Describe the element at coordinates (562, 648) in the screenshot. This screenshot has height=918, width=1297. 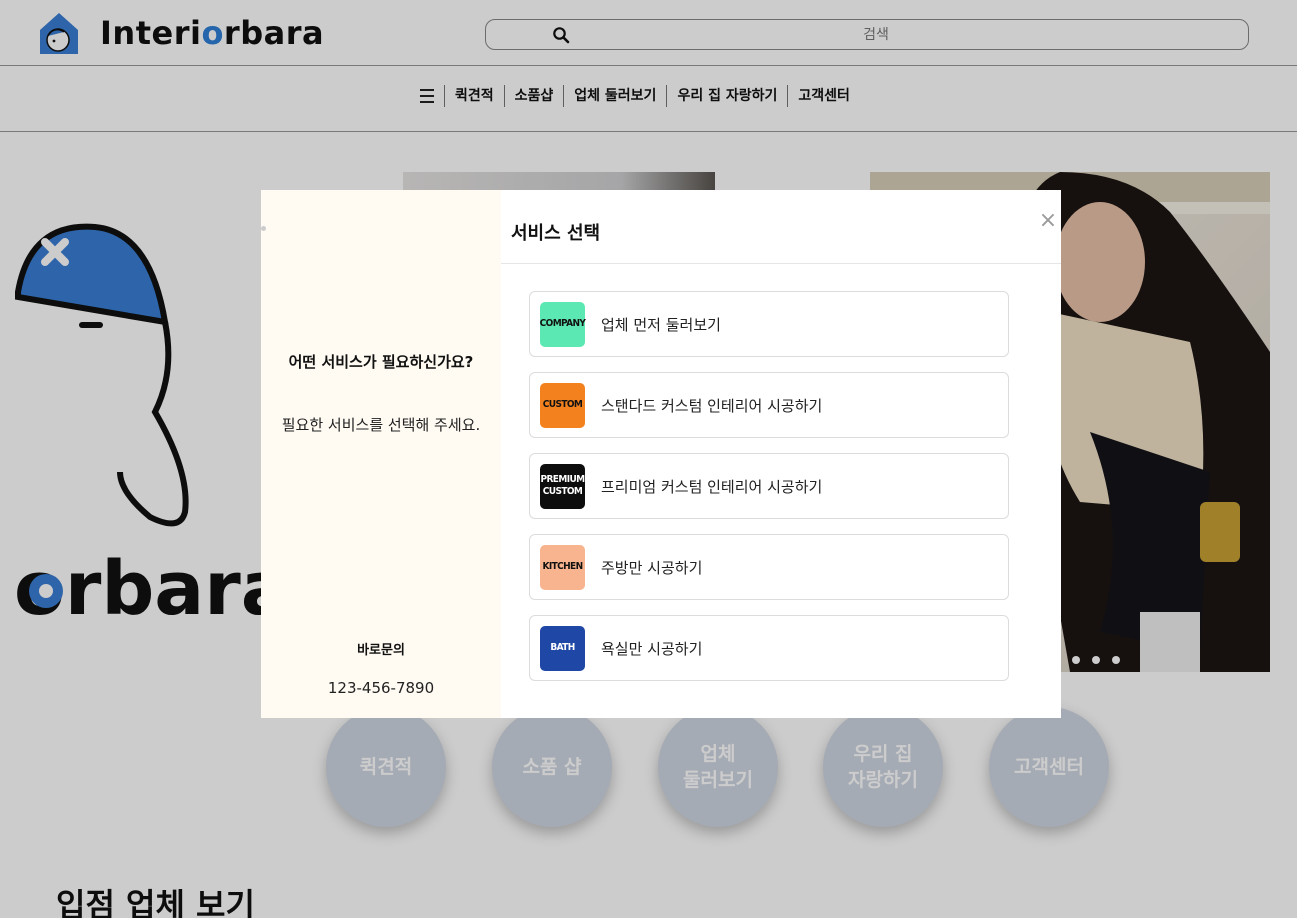
I see `bath-badge-icon: BATH` at that location.